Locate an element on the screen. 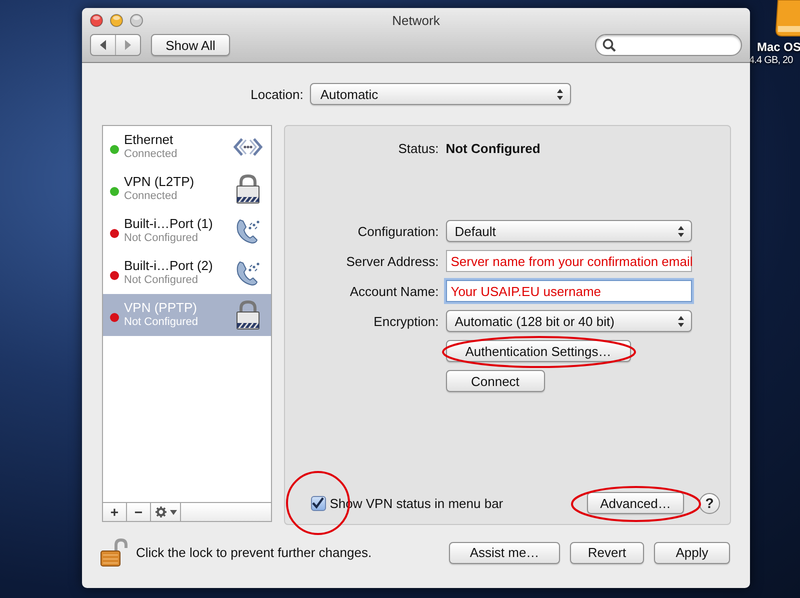 The height and width of the screenshot is (598, 800). caret-icon is located at coordinates (173, 512).